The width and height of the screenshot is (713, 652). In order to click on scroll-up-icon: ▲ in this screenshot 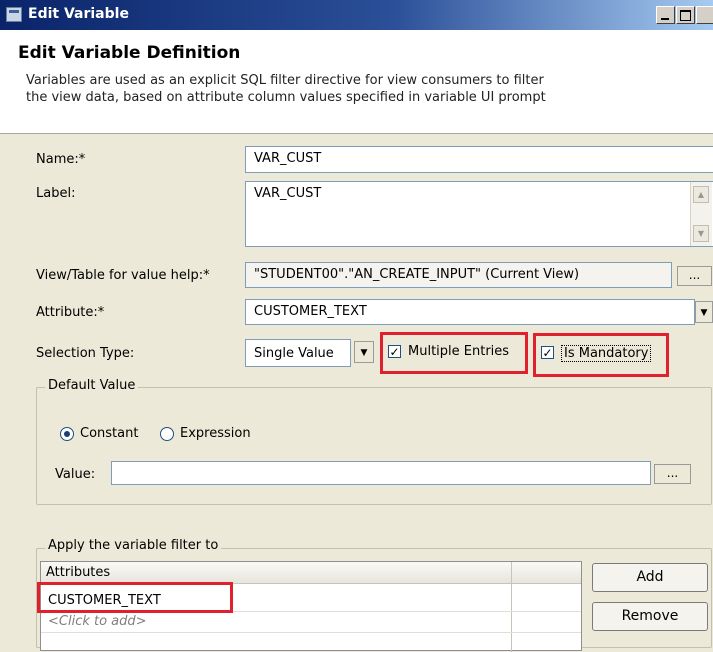, I will do `click(701, 194)`.